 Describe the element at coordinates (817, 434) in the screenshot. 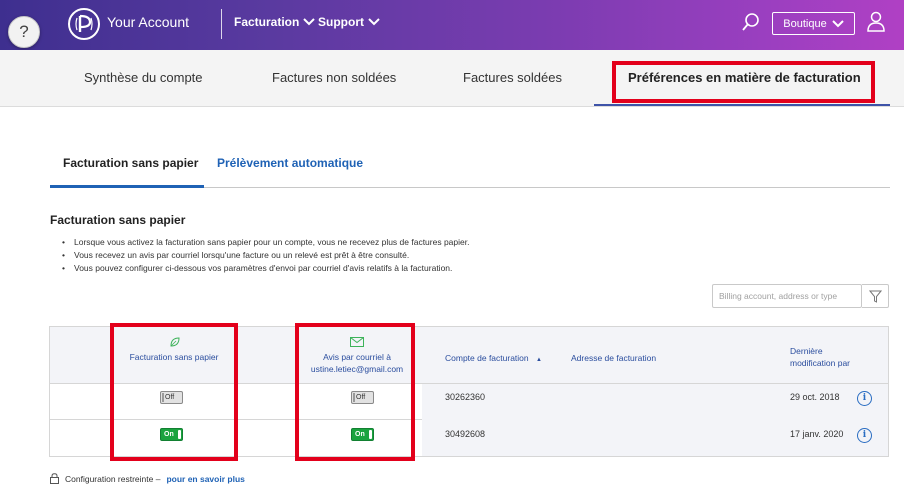

I see `last-modified-date: 17 janv. 2020` at that location.